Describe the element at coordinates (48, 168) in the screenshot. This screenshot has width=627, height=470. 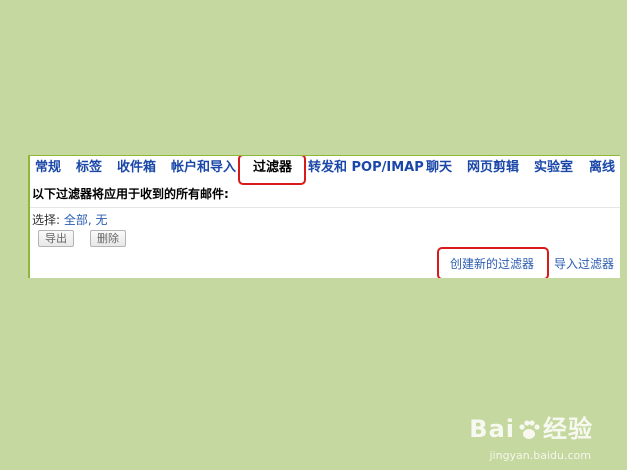
I see `tab-general: 常规` at that location.